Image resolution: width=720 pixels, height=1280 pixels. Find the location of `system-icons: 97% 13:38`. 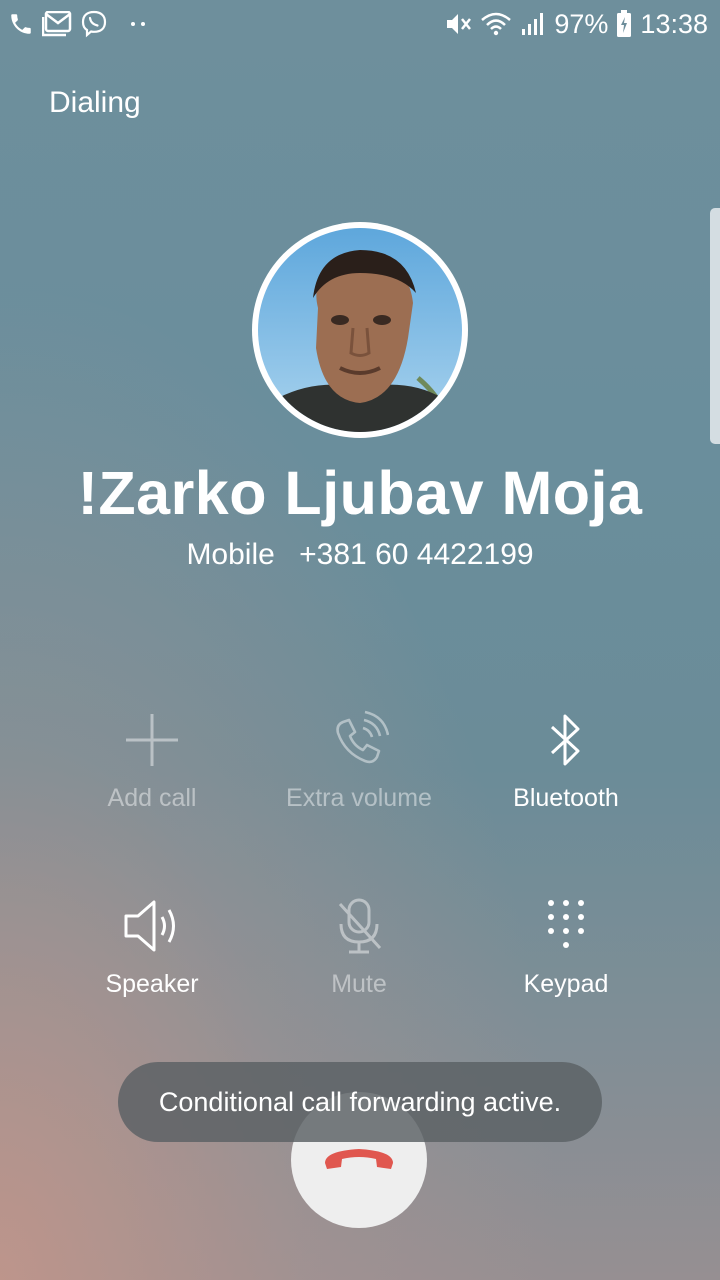

system-icons: 97% 13:38 is located at coordinates (576, 24).